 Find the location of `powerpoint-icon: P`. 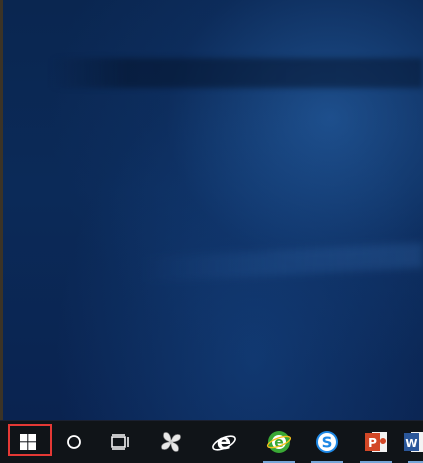

powerpoint-icon: P is located at coordinates (376, 442).